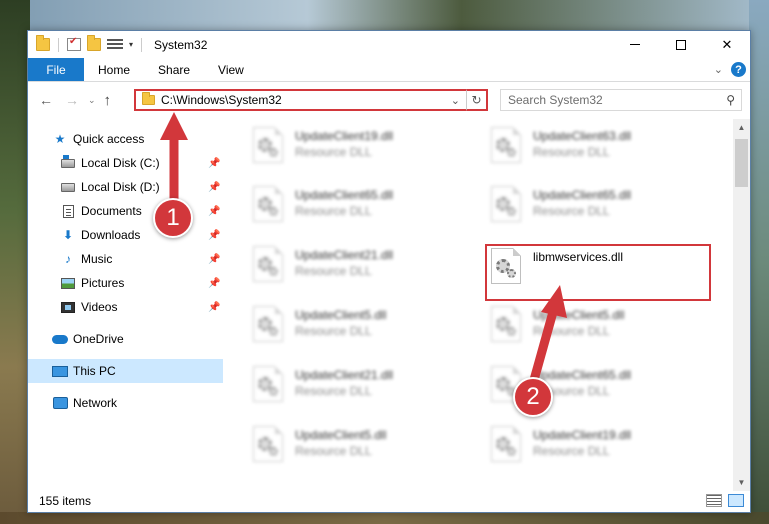 The width and height of the screenshot is (769, 524). I want to click on scroll-down-arrow-icon: ▼, so click(741, 482).